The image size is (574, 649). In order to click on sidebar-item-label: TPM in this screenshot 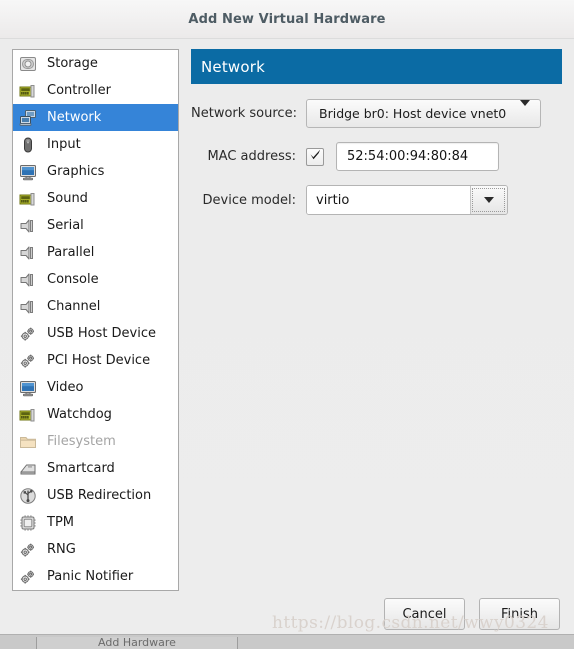, I will do `click(60, 522)`.